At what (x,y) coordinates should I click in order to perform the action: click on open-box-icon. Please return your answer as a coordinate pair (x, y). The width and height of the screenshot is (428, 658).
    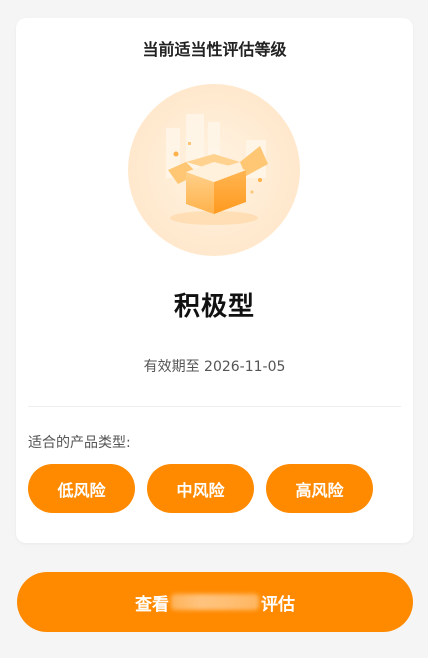
    Looking at the image, I should click on (214, 170).